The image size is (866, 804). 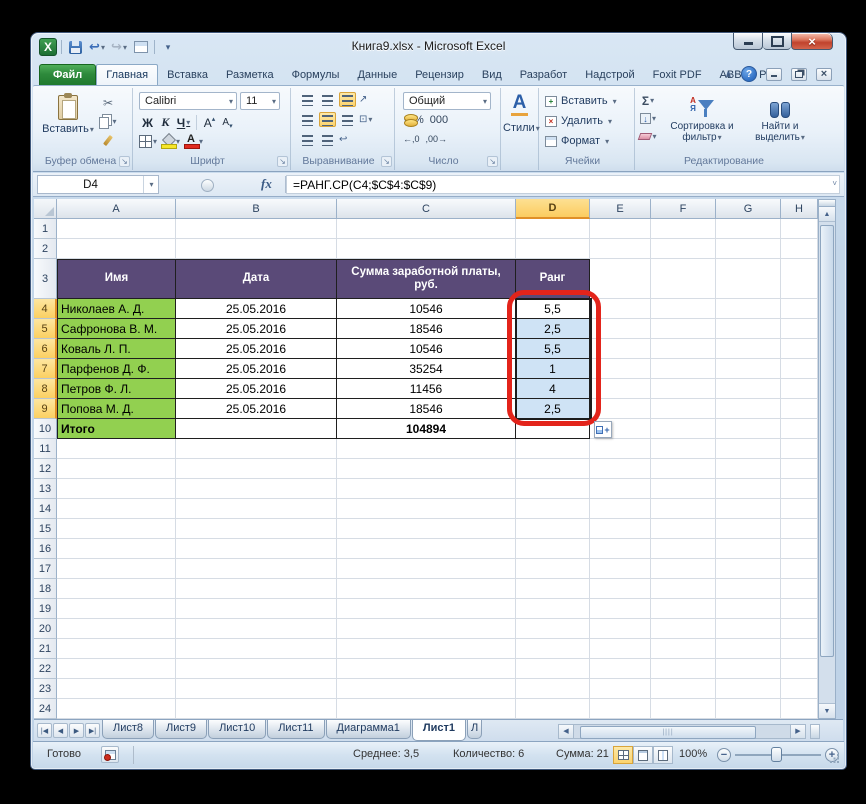 I want to click on cell-F15, so click(x=683, y=529).